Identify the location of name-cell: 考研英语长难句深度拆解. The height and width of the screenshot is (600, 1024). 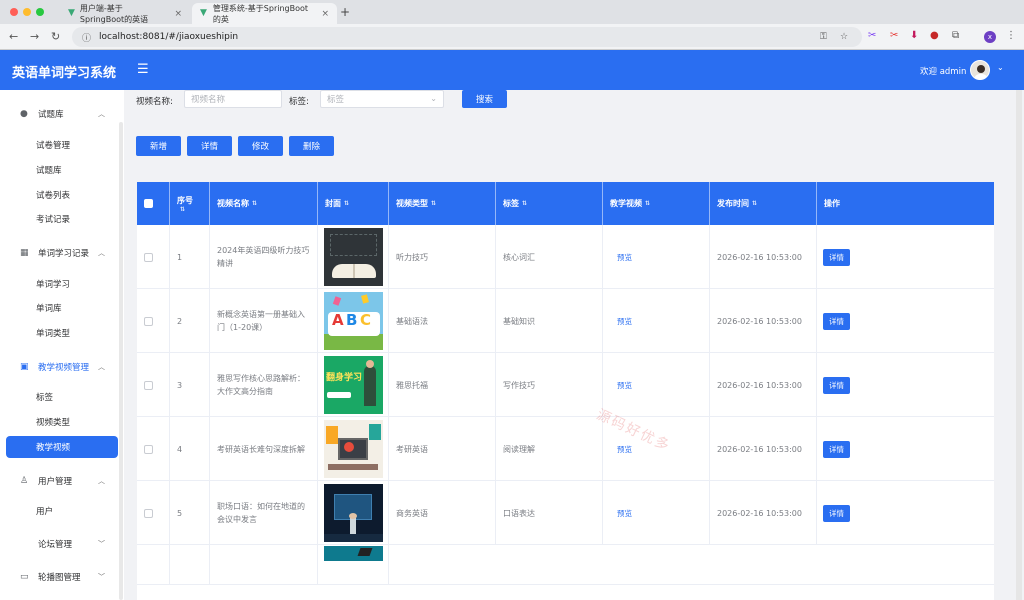
(264, 449).